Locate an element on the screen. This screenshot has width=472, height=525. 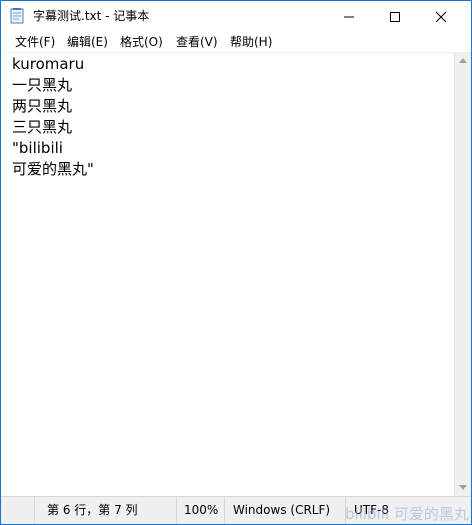
notepad-icon is located at coordinates (17, 16).